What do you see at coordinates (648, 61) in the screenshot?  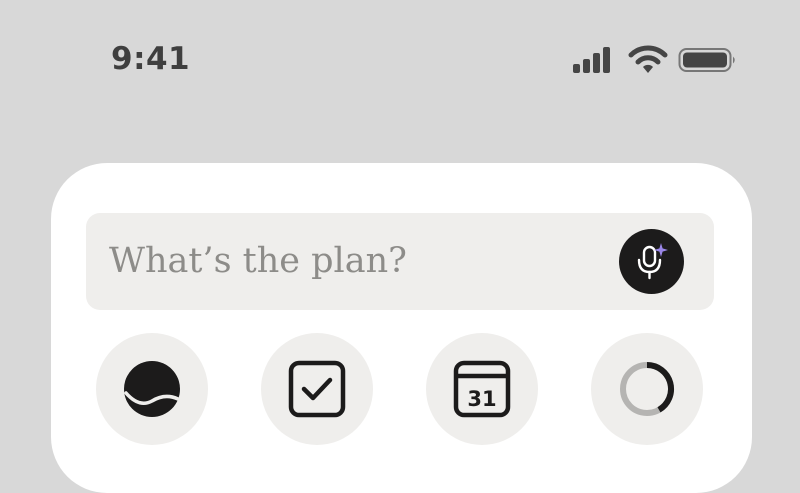 I see `wifi-icon` at bounding box center [648, 61].